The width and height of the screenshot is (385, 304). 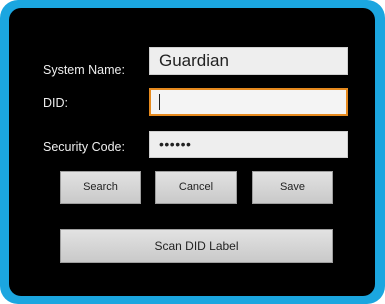 What do you see at coordinates (55, 103) in the screenshot?
I see `did-label: DID:` at bounding box center [55, 103].